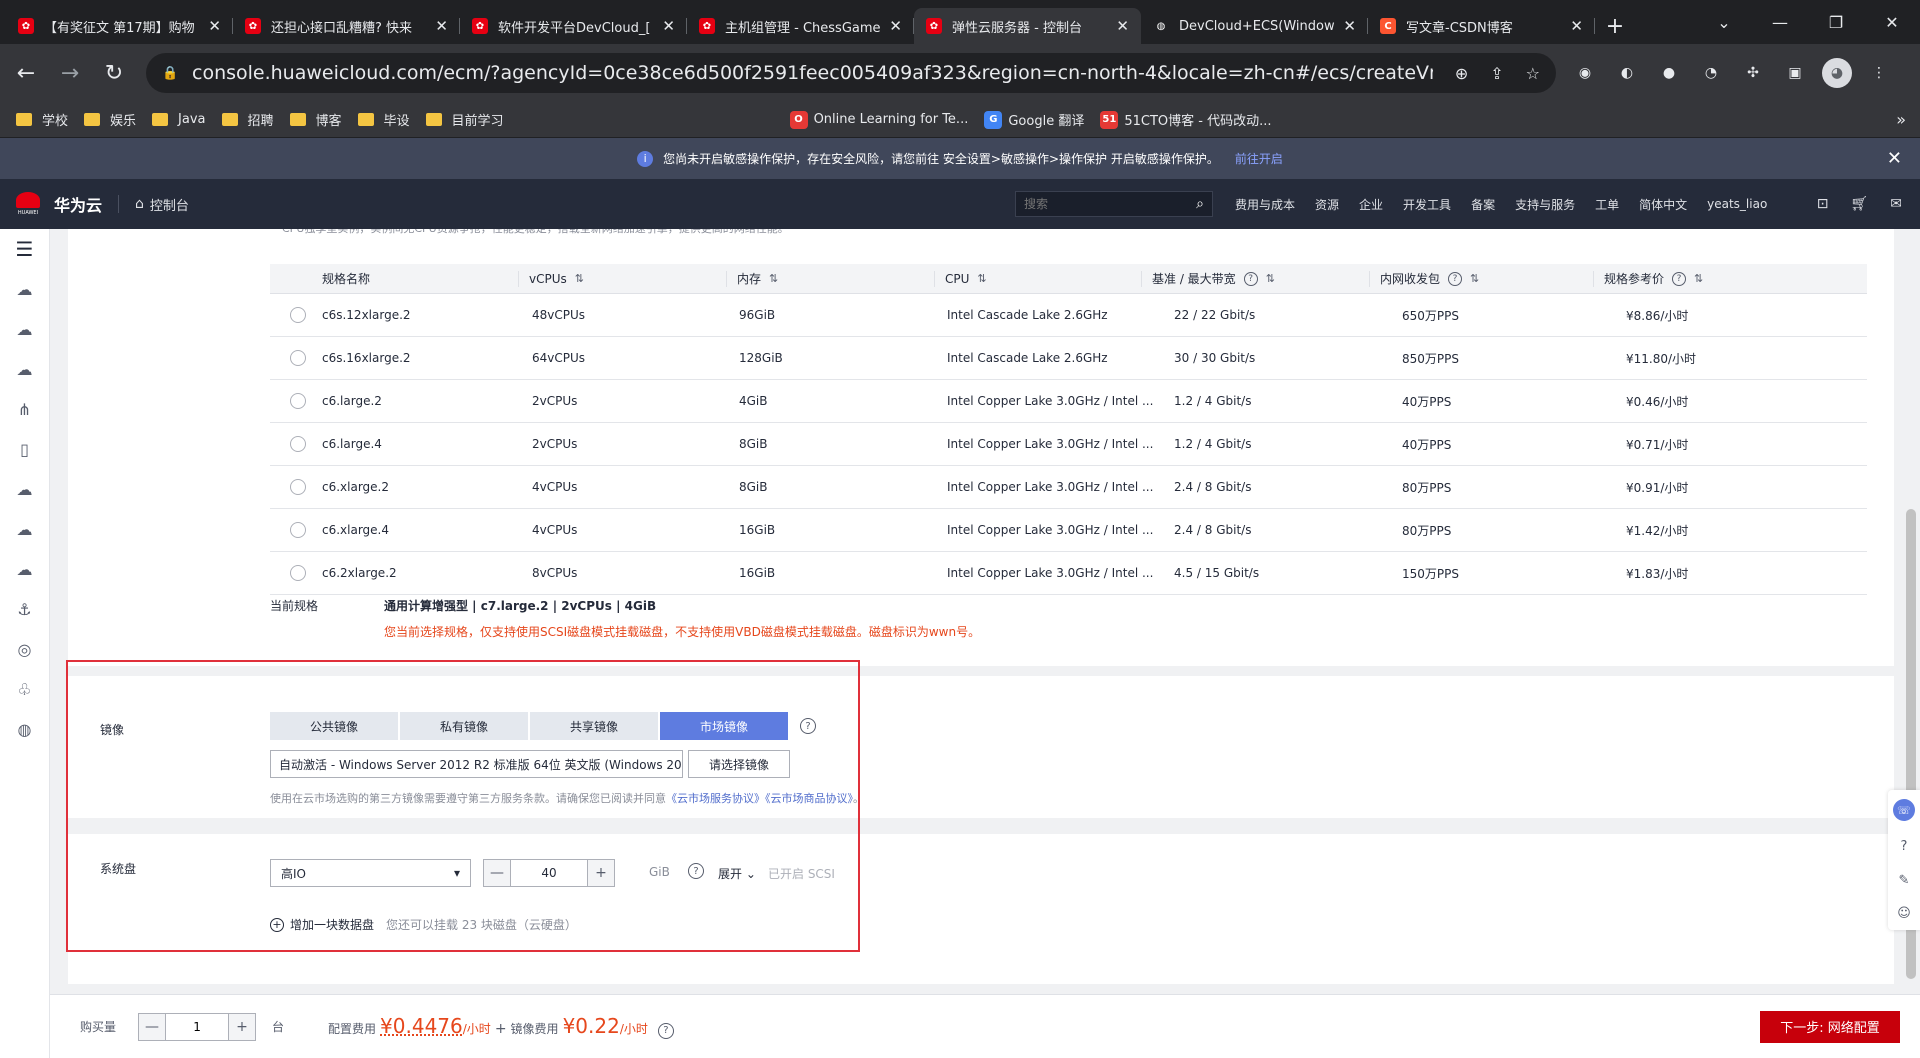  Describe the element at coordinates (1259, 158) in the screenshot. I see `notice-link: 前往开启` at that location.